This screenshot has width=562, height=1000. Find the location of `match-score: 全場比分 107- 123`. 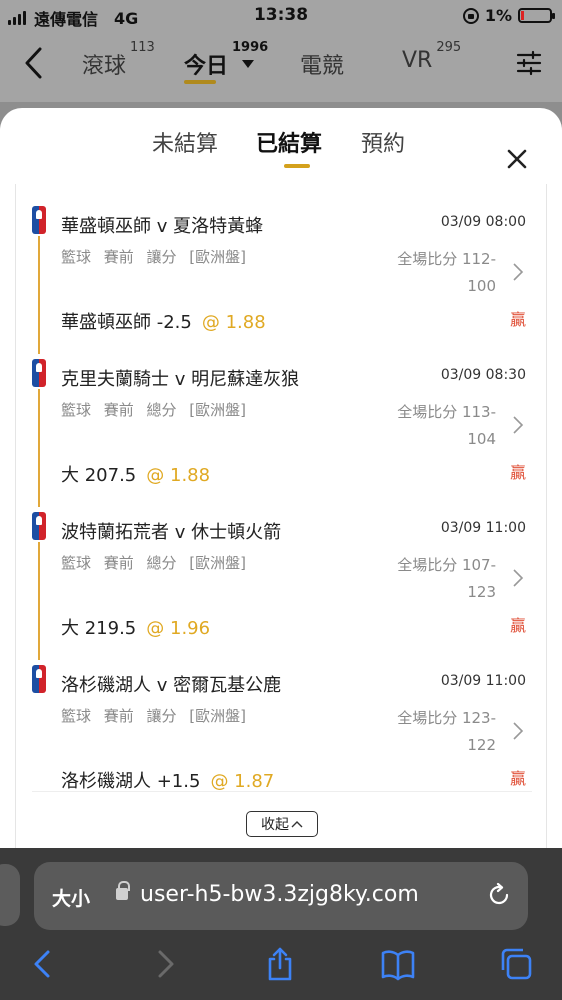

match-score: 全場比分 107- 123 is located at coordinates (431, 579).